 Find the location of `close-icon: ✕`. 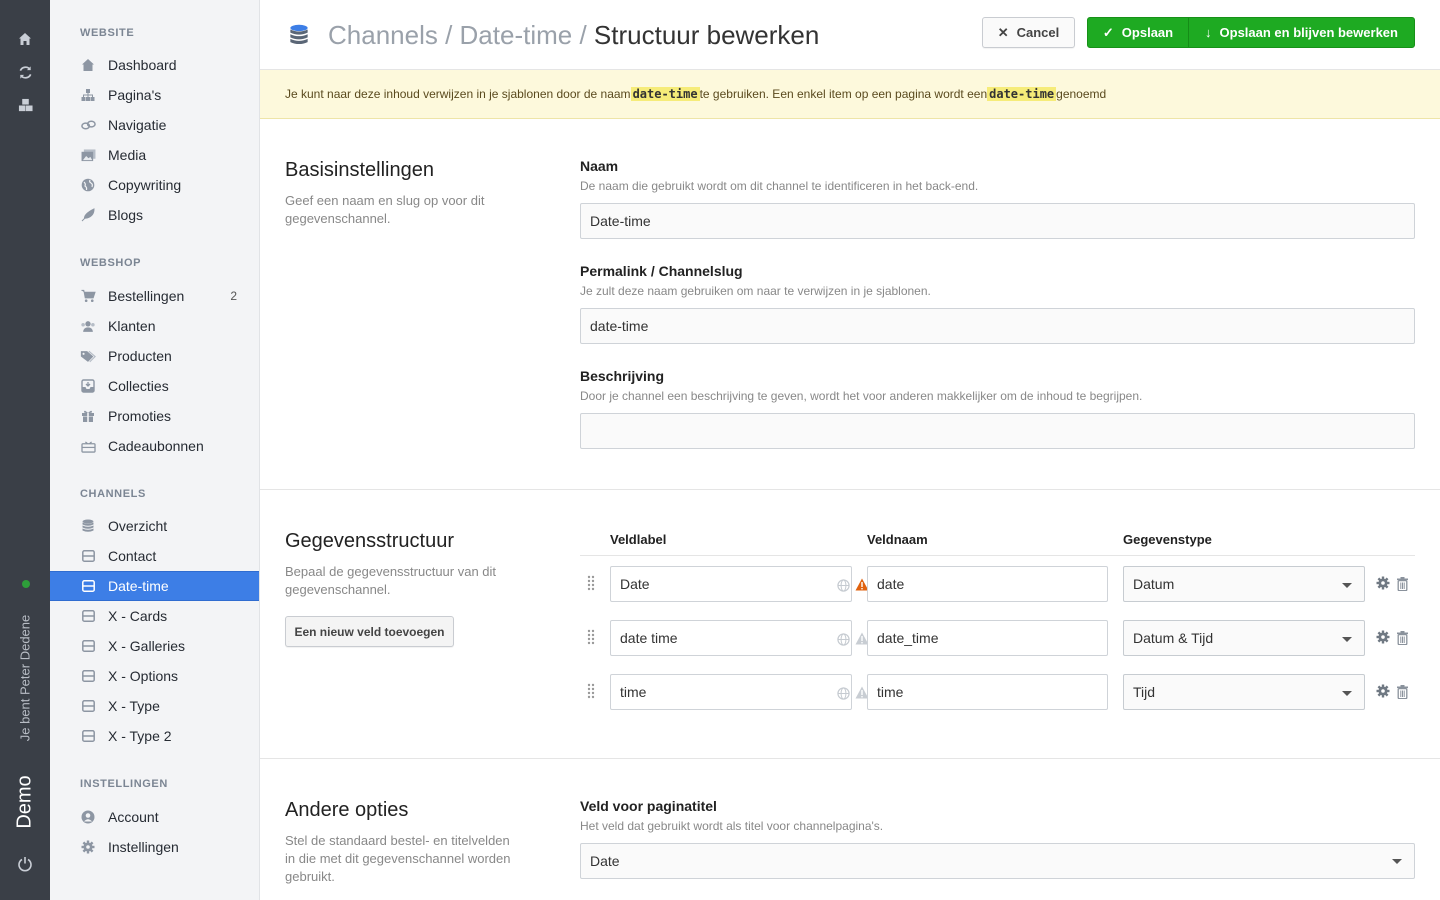

close-icon: ✕ is located at coordinates (1003, 32).